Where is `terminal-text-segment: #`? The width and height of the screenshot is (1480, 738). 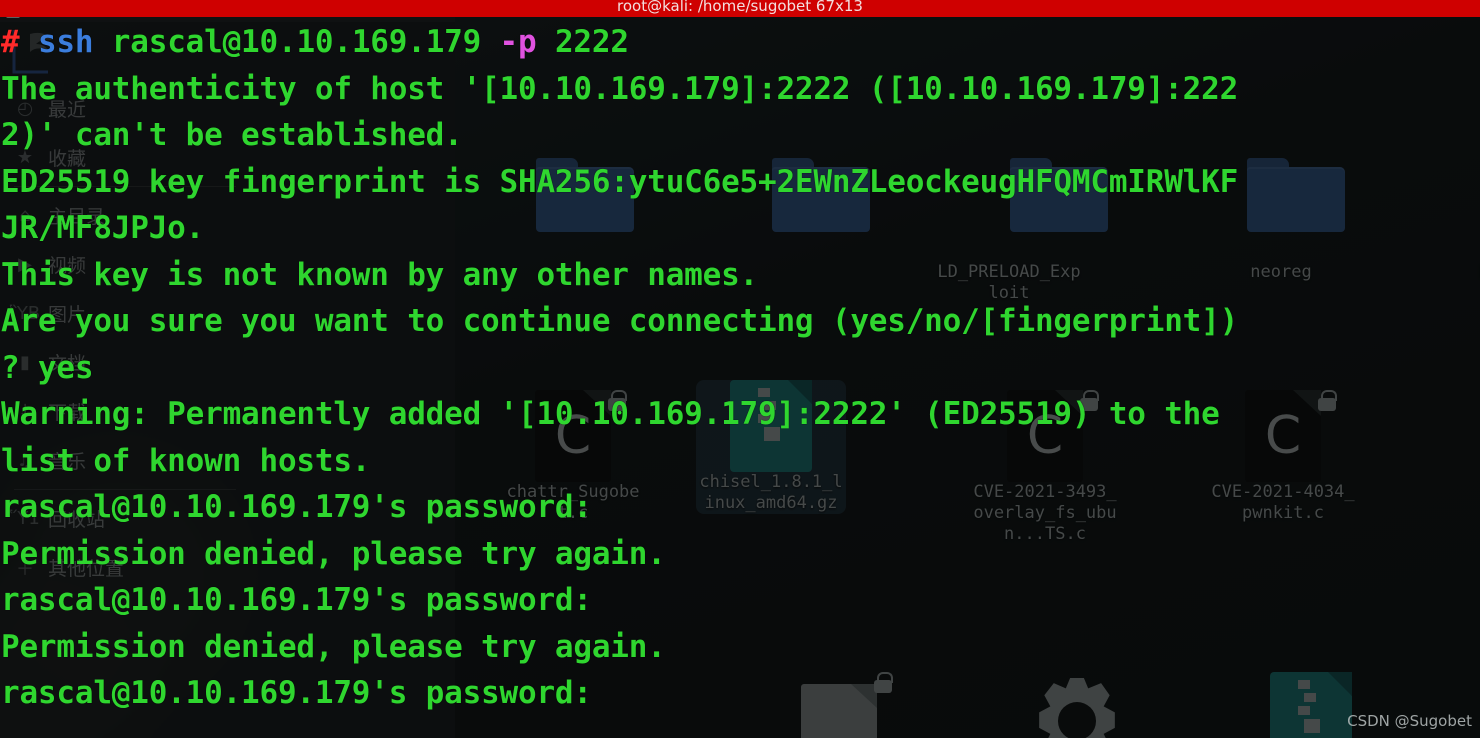
terminal-text-segment: # is located at coordinates (19, 42).